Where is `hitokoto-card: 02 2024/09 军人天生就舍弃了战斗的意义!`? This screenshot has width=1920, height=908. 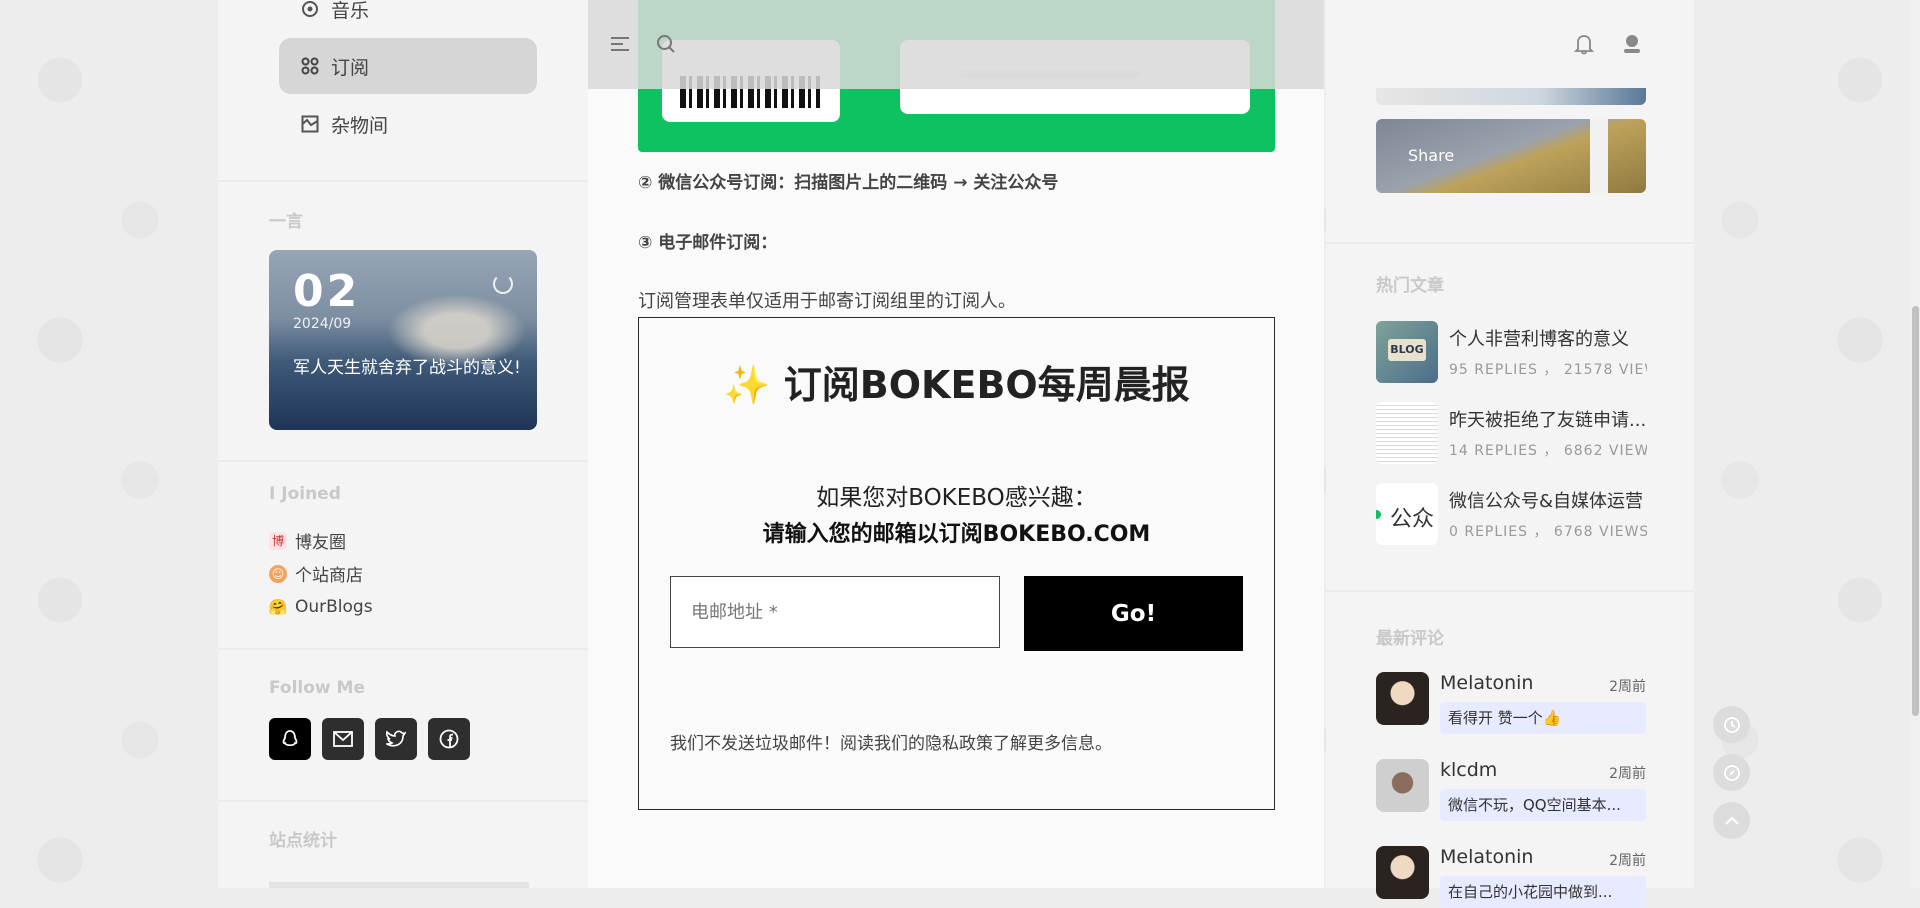 hitokoto-card: 02 2024/09 军人天生就舍弃了战斗的意义! is located at coordinates (403, 340).